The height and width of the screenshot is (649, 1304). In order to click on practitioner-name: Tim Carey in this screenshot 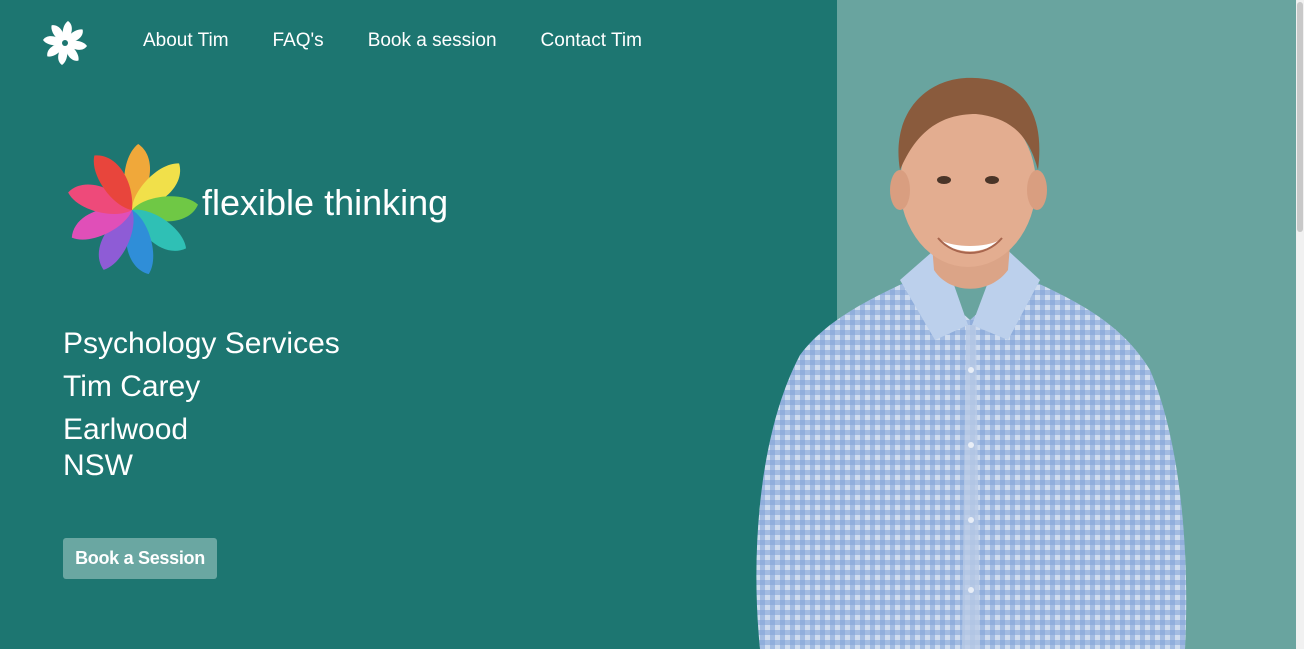, I will do `click(132, 386)`.